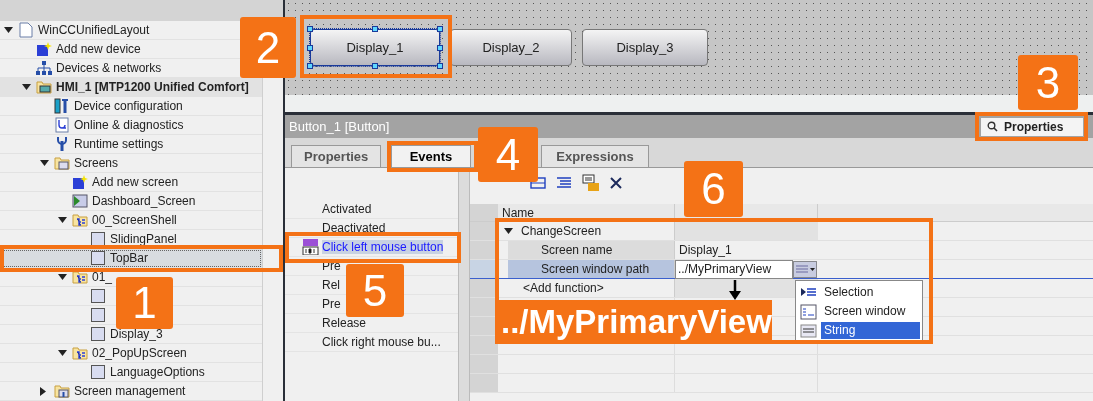 This screenshot has width=1093, height=401. I want to click on list-icon, so click(538, 182).